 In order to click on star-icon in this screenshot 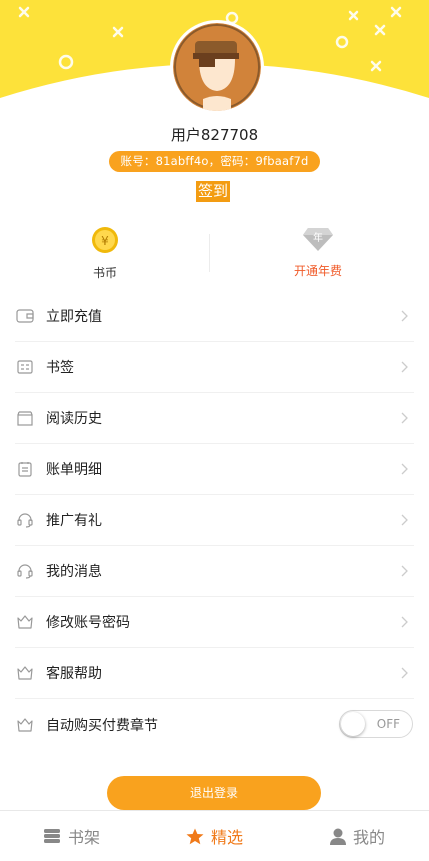, I will do `click(195, 836)`.